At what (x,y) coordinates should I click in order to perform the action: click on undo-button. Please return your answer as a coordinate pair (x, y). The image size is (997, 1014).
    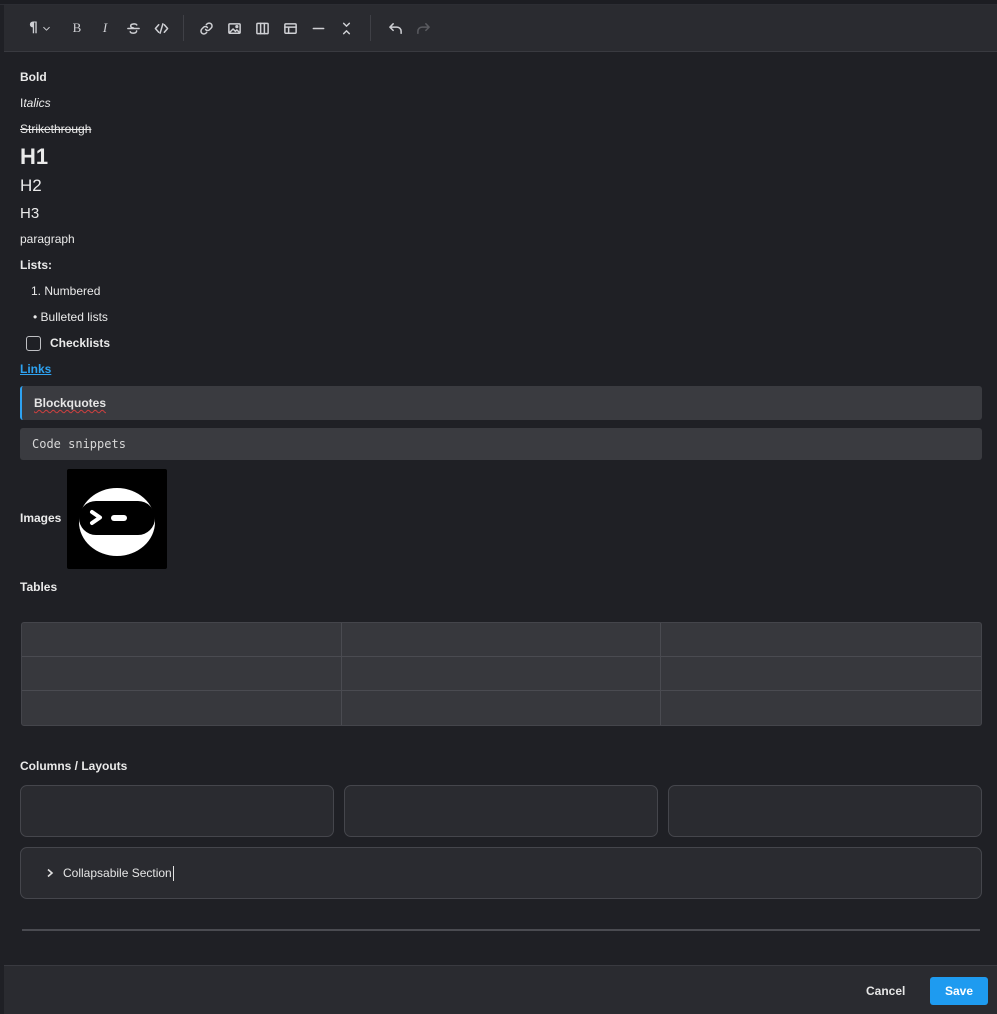
    Looking at the image, I should click on (395, 28).